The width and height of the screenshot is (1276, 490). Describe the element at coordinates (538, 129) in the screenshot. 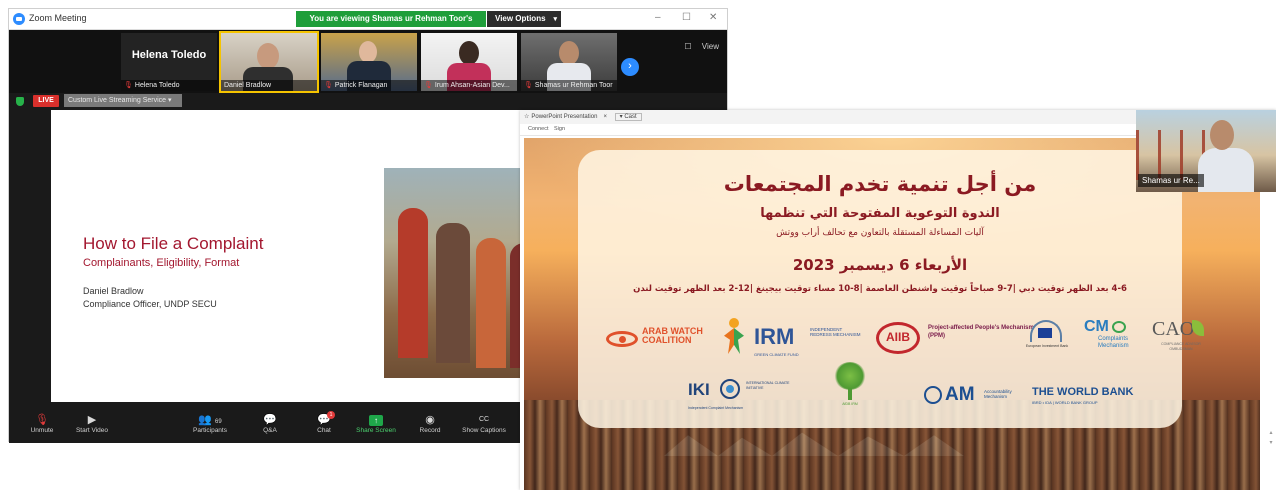

I see `menu-item-connect: Connect` at that location.